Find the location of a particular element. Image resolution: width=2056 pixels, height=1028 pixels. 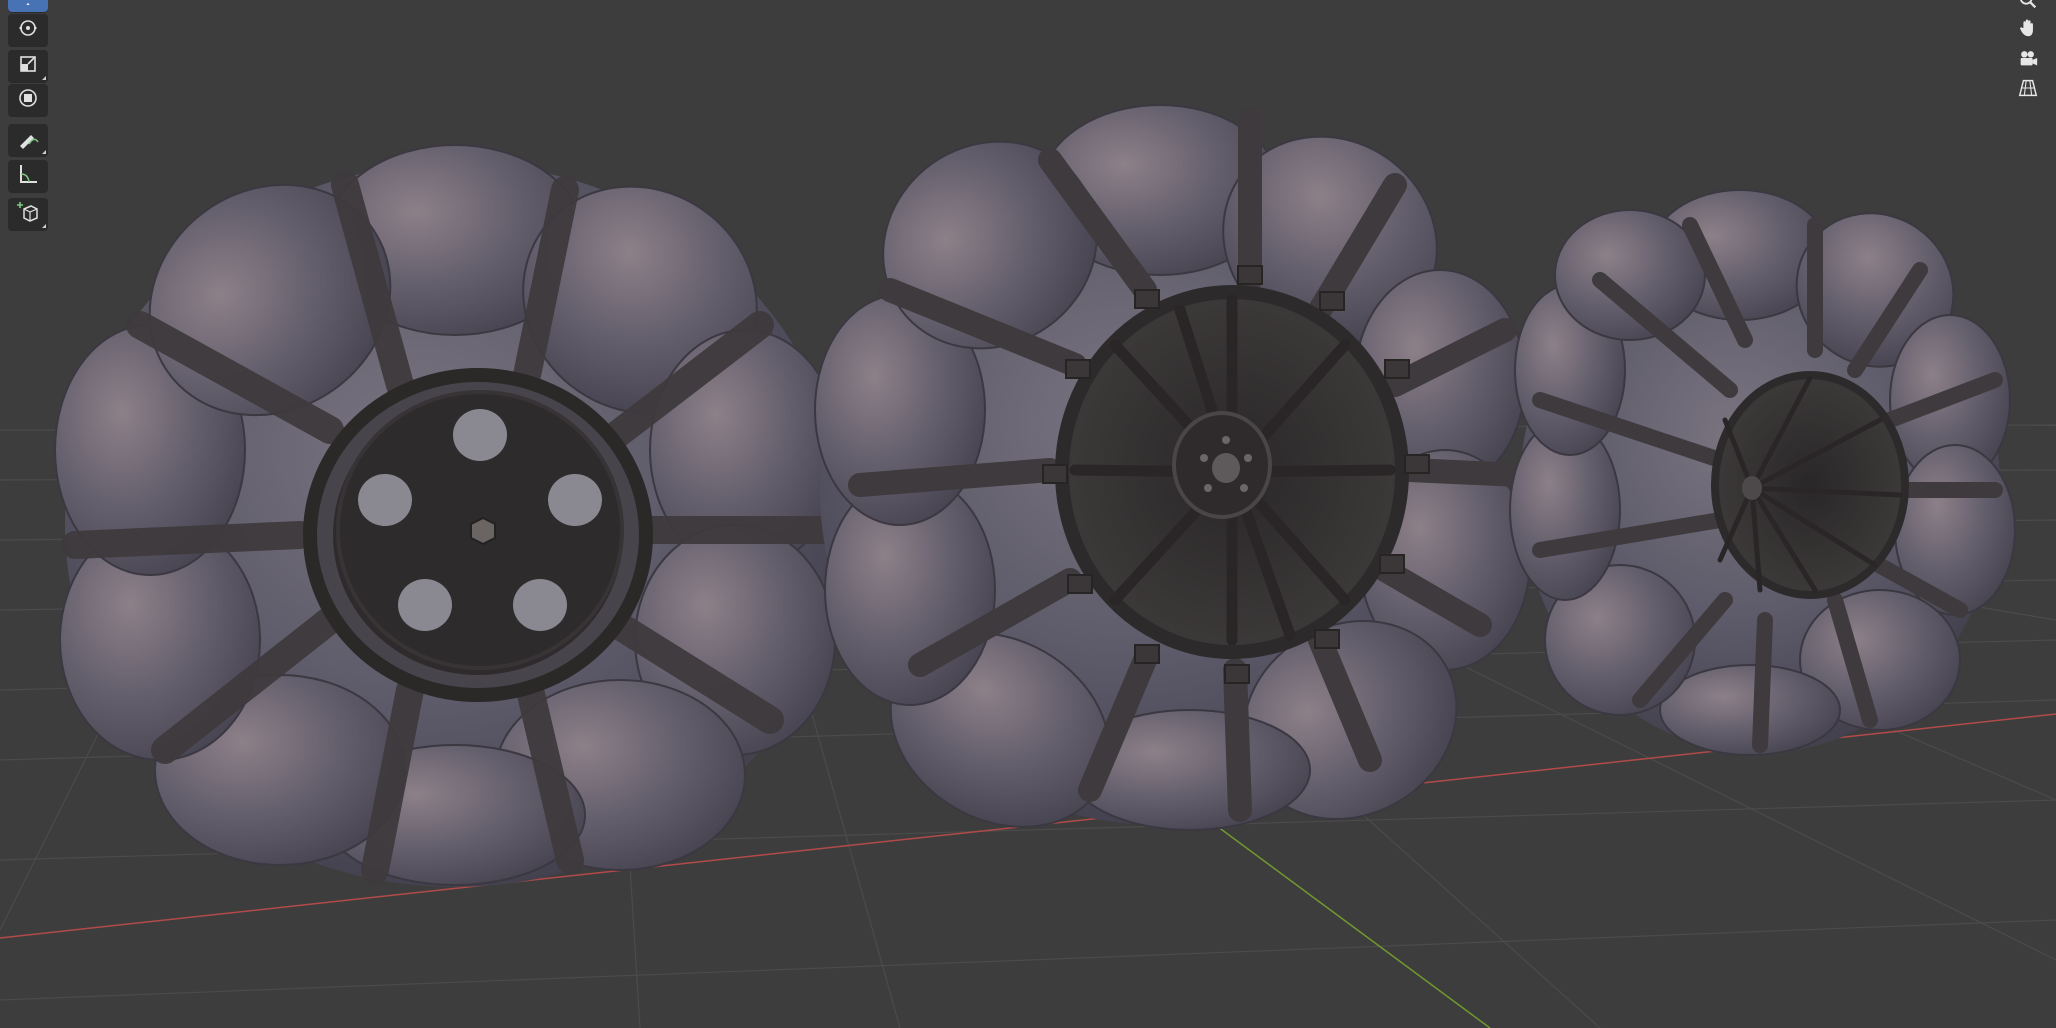

pan-button is located at coordinates (2028, 30).